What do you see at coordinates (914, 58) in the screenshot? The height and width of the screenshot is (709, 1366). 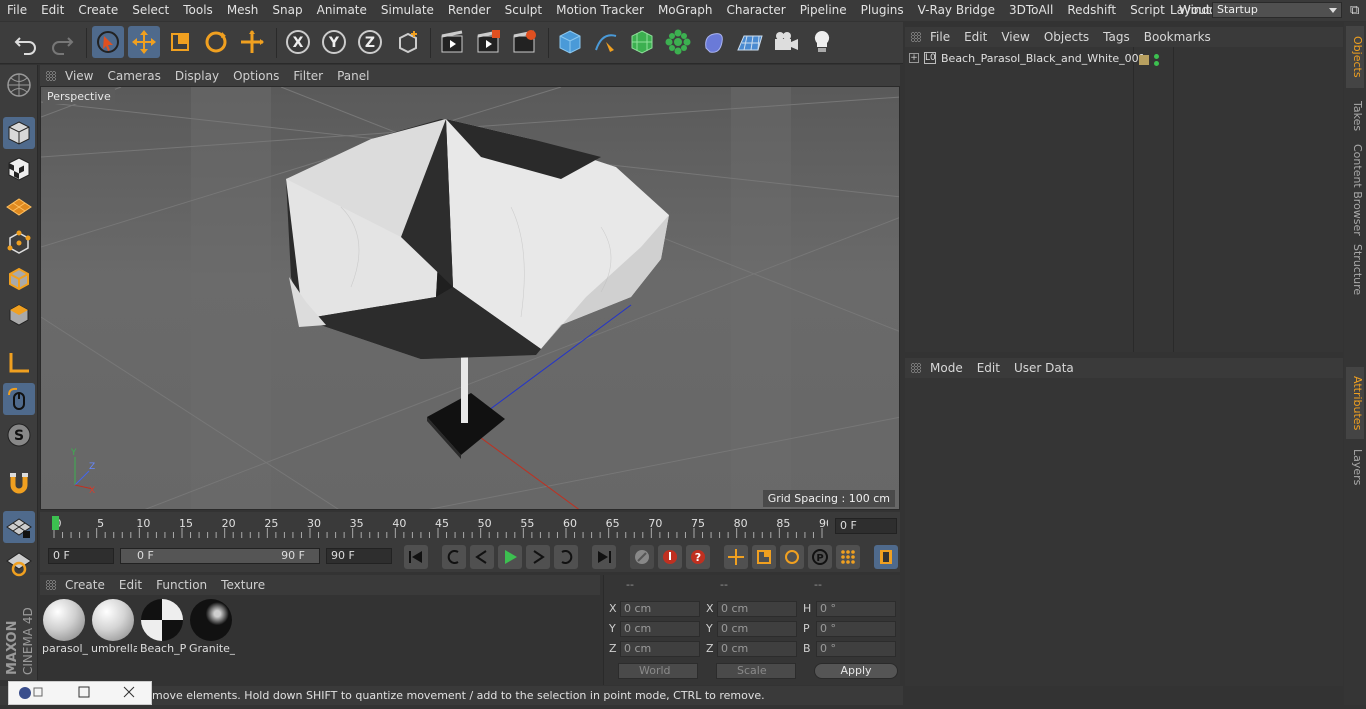 I see `expand-icon: +` at bounding box center [914, 58].